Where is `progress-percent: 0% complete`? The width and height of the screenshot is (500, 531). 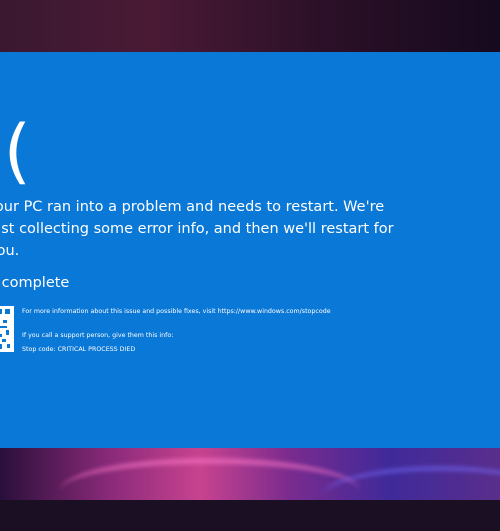 progress-percent: 0% complete is located at coordinates (35, 283).